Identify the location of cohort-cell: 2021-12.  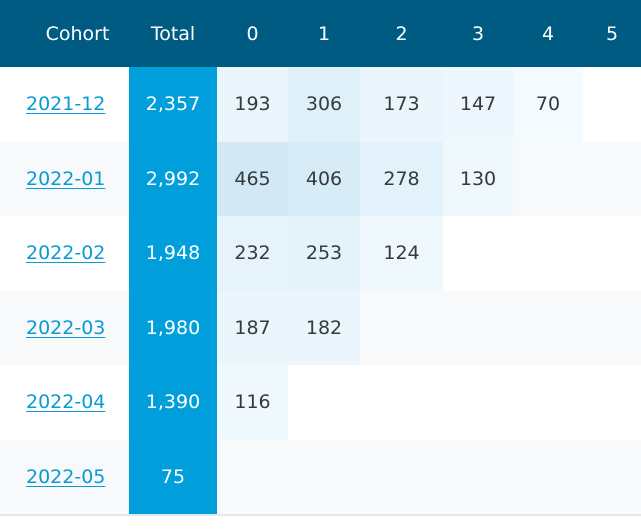
(64, 104).